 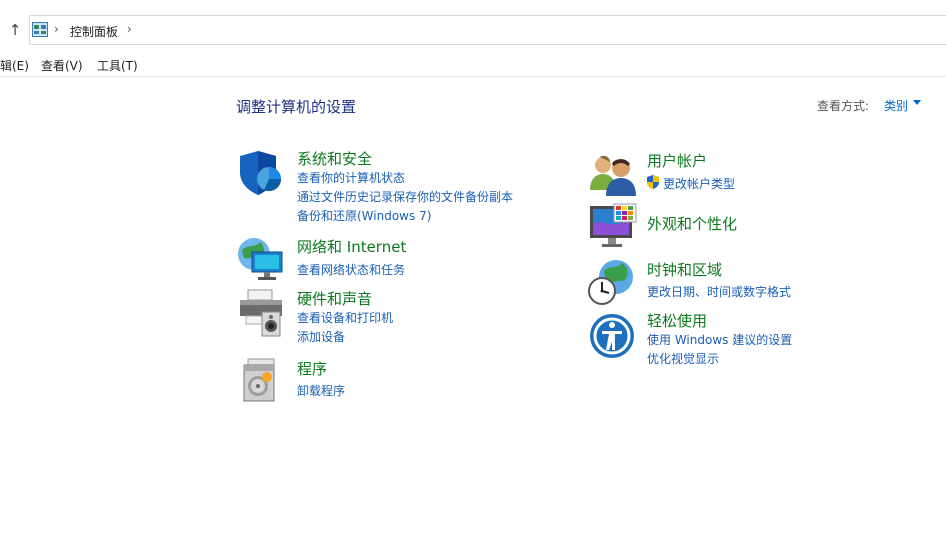 I want to click on menu-edit: 编辑(E), so click(x=14, y=65).